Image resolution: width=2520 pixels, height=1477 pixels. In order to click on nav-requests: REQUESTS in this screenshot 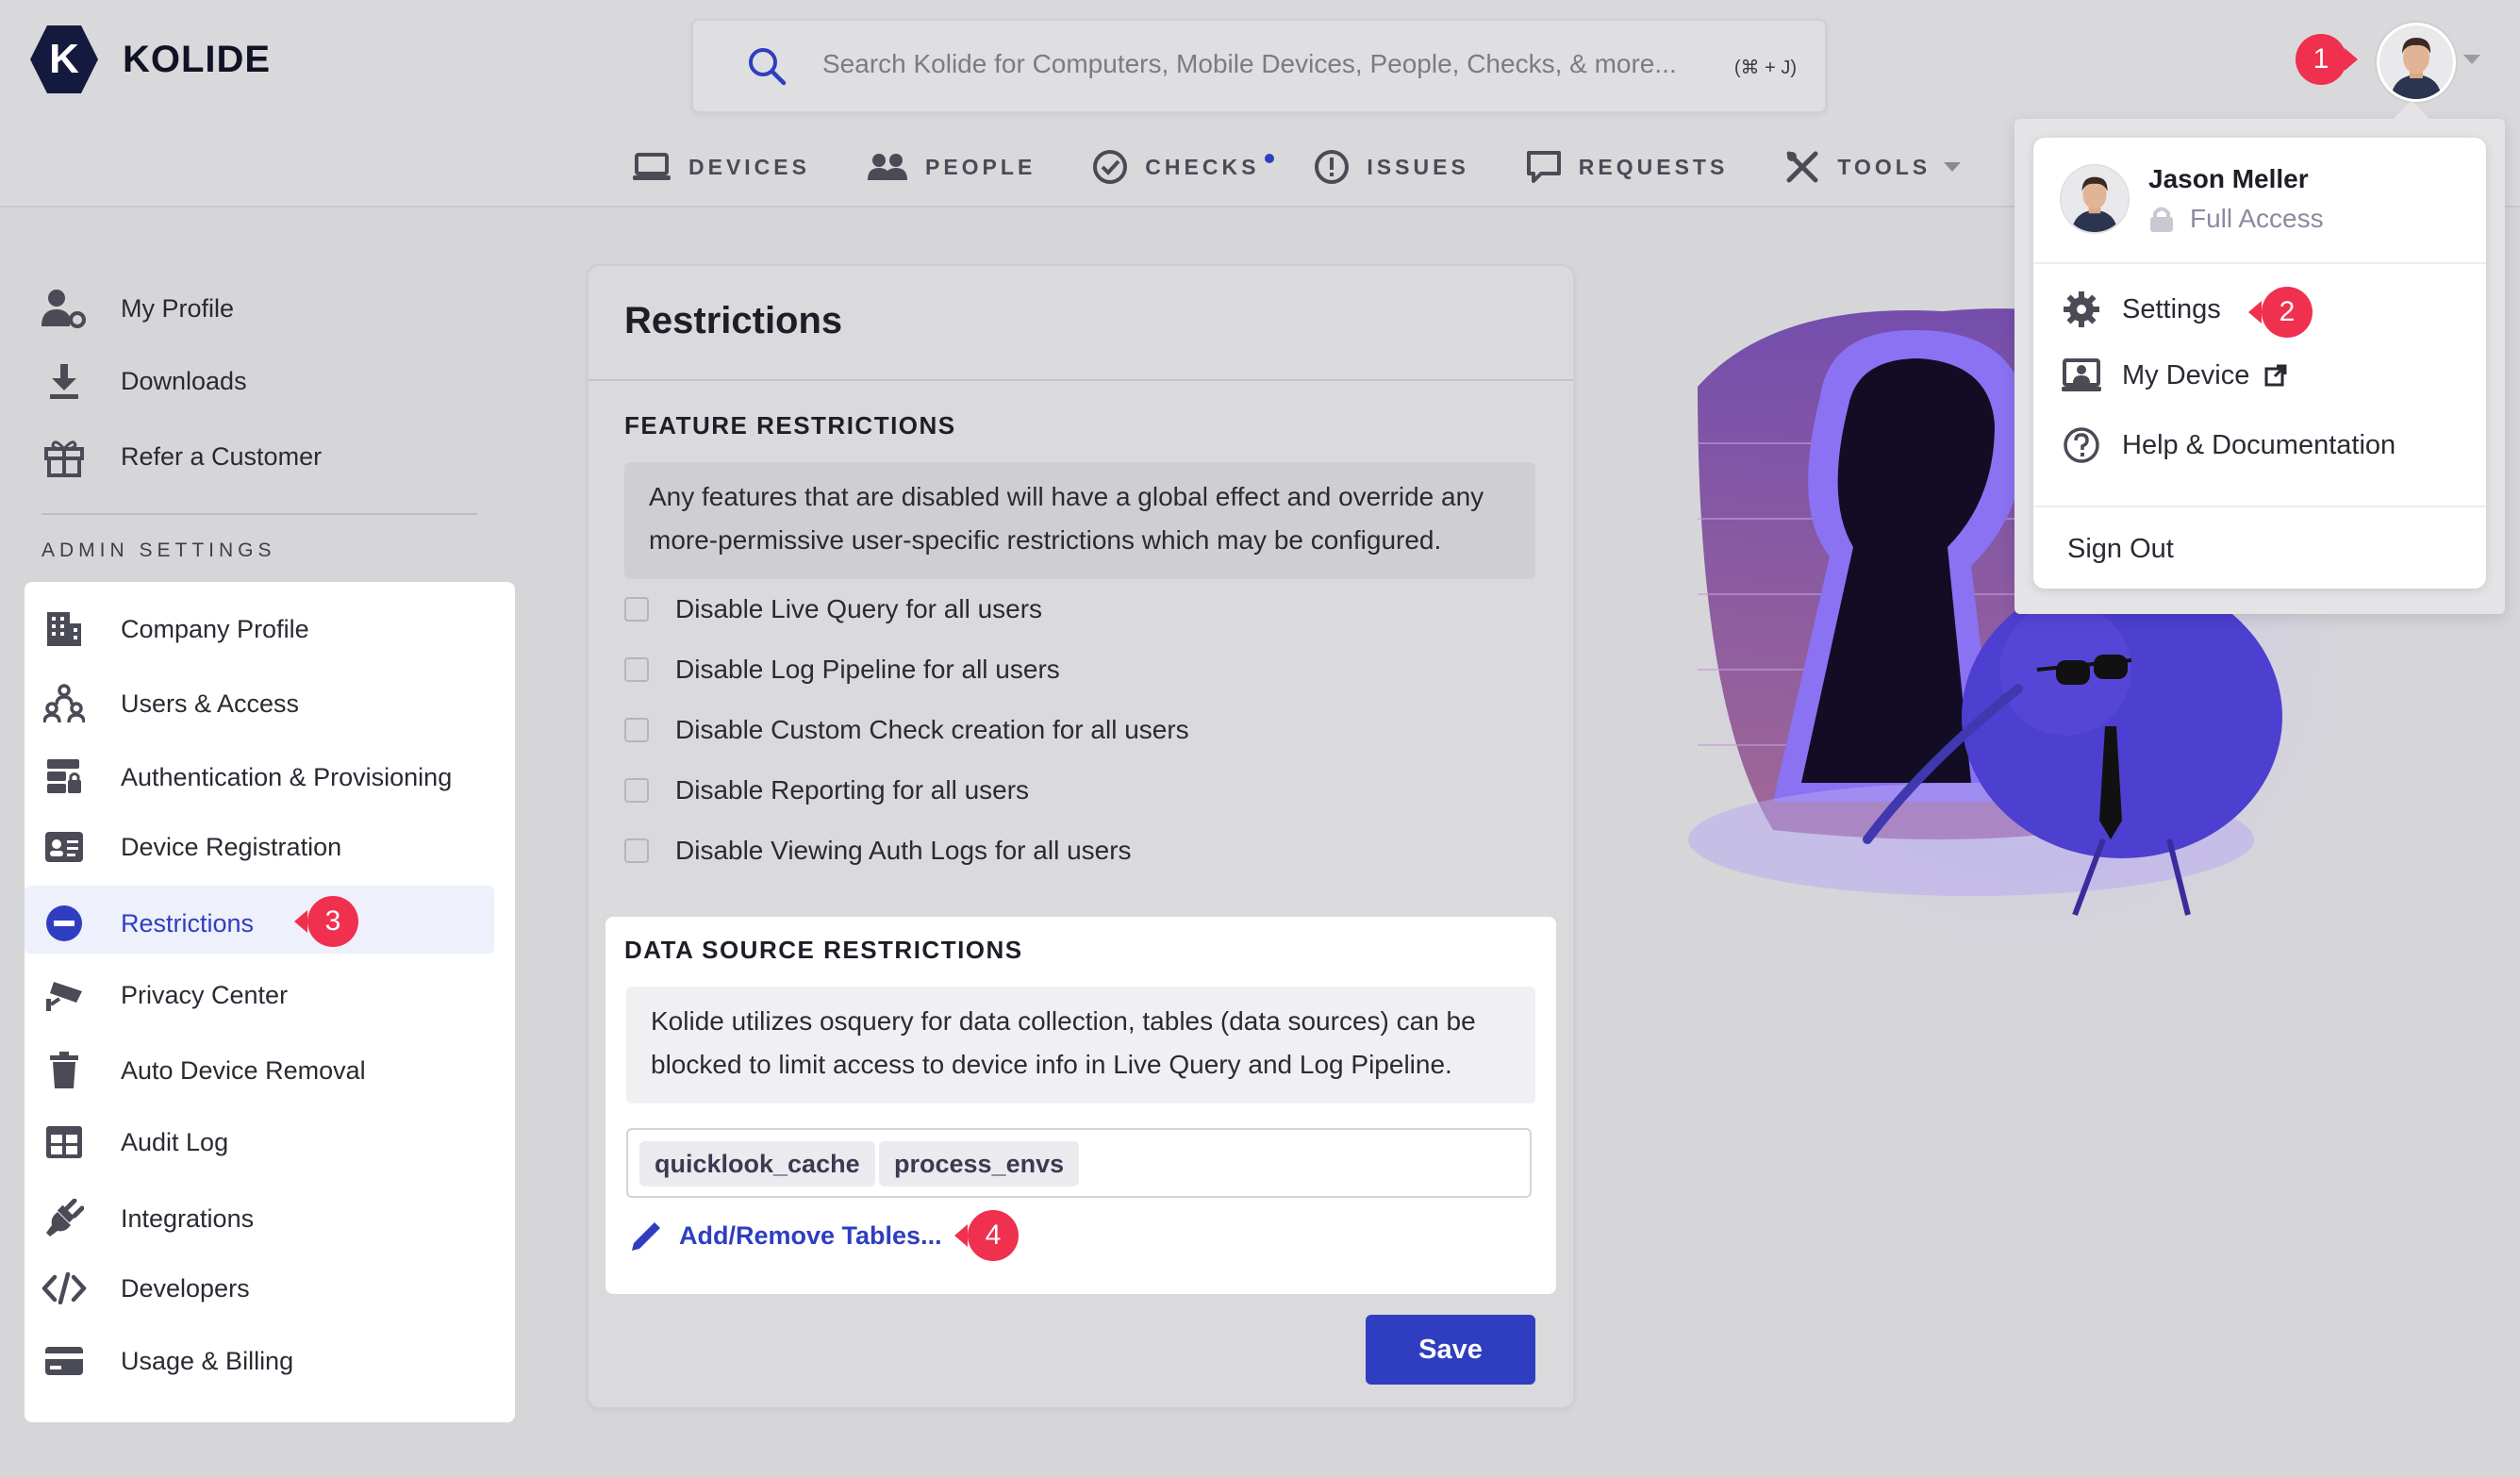, I will do `click(1628, 167)`.